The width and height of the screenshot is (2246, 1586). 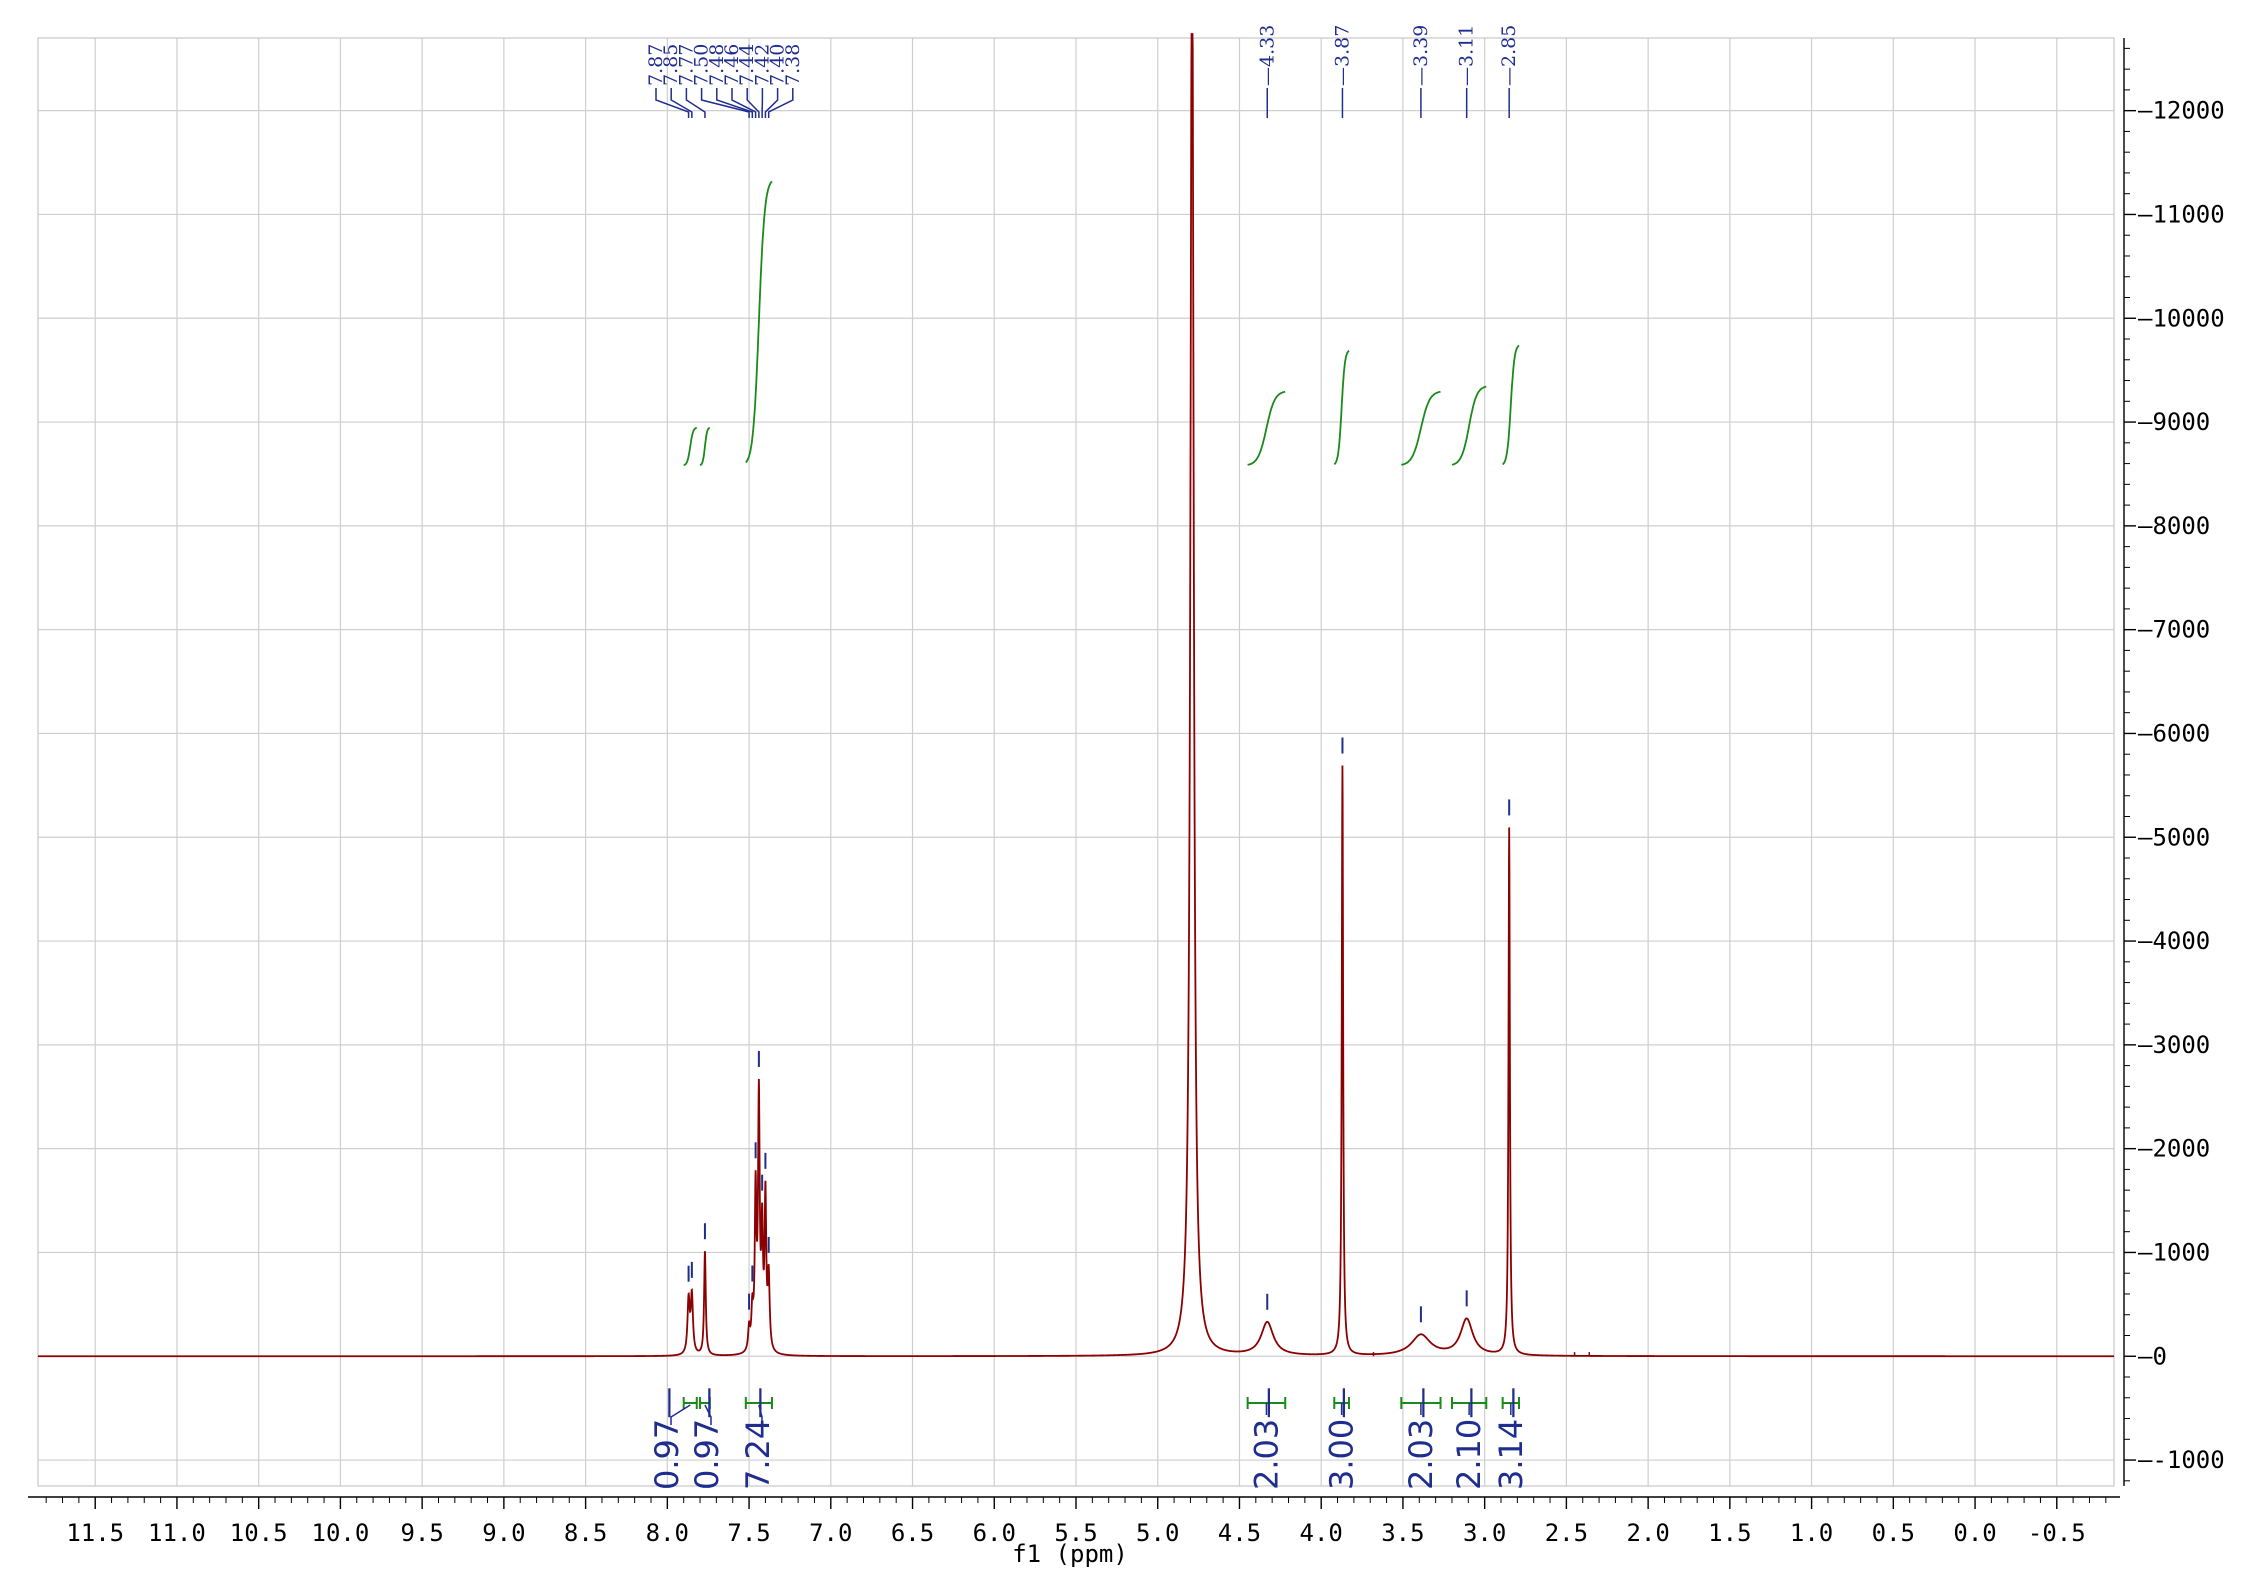 I want to click on y-tick-label: —1000, so click(x=2174, y=1252).